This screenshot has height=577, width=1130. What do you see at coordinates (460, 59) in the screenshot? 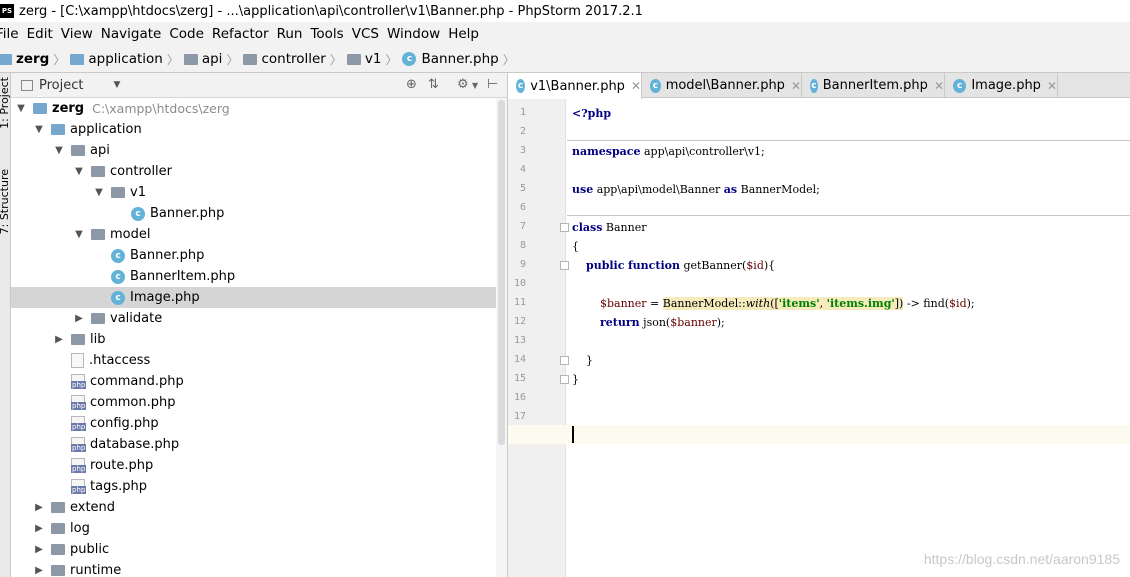
I see `breadcrumb-item-banner-php: c Banner.php 〉` at bounding box center [460, 59].